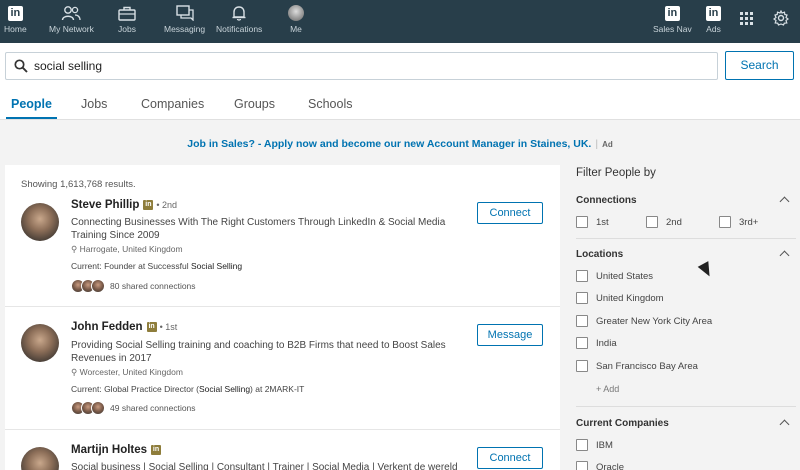  What do you see at coordinates (334, 66) in the screenshot?
I see `search-input` at bounding box center [334, 66].